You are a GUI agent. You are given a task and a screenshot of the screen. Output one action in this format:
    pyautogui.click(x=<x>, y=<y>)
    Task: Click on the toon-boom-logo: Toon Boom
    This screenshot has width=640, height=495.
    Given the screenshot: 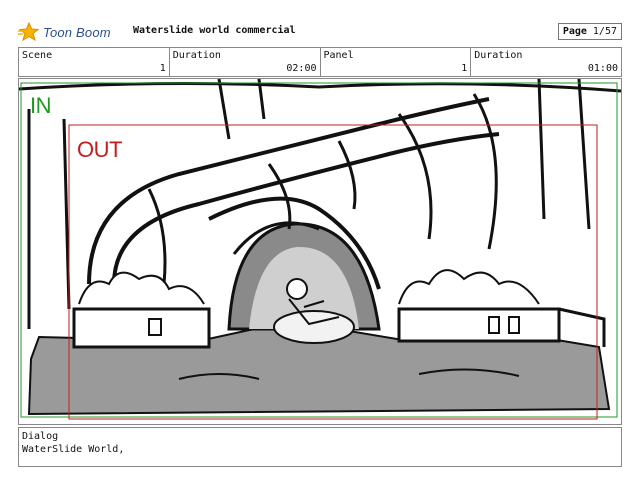 What is the action you would take?
    pyautogui.click(x=64, y=32)
    